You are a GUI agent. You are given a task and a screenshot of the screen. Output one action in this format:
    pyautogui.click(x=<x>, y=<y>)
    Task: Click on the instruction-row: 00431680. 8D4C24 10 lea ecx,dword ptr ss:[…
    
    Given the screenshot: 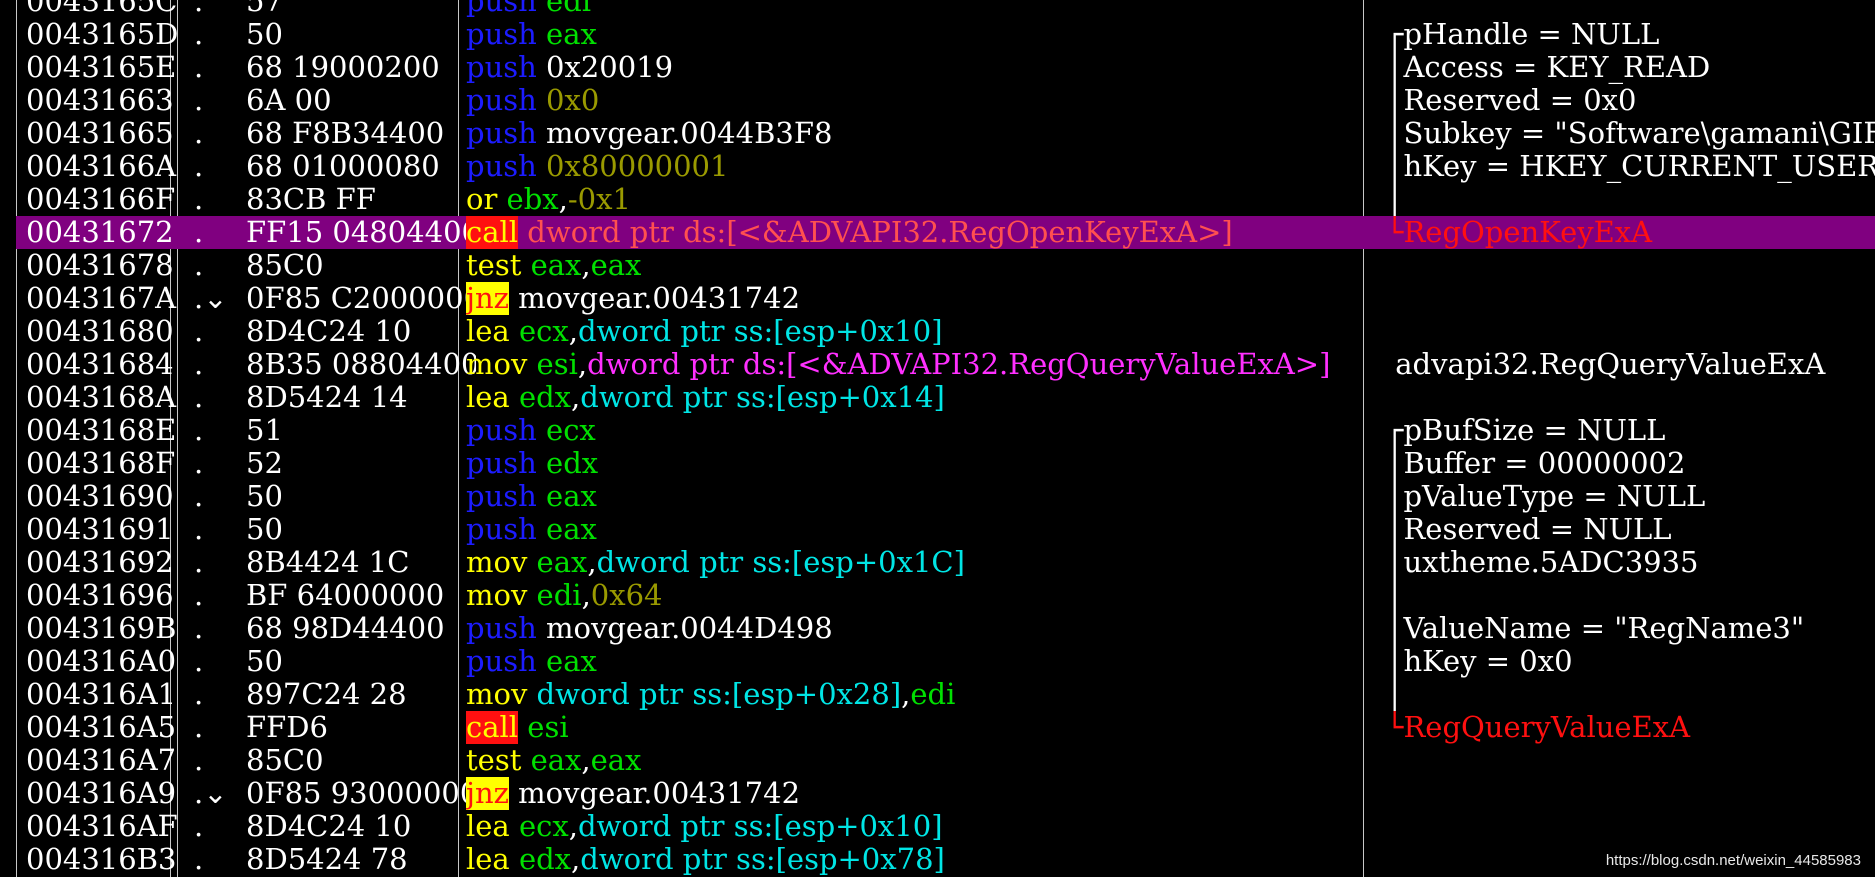 What is the action you would take?
    pyautogui.click(x=945, y=331)
    